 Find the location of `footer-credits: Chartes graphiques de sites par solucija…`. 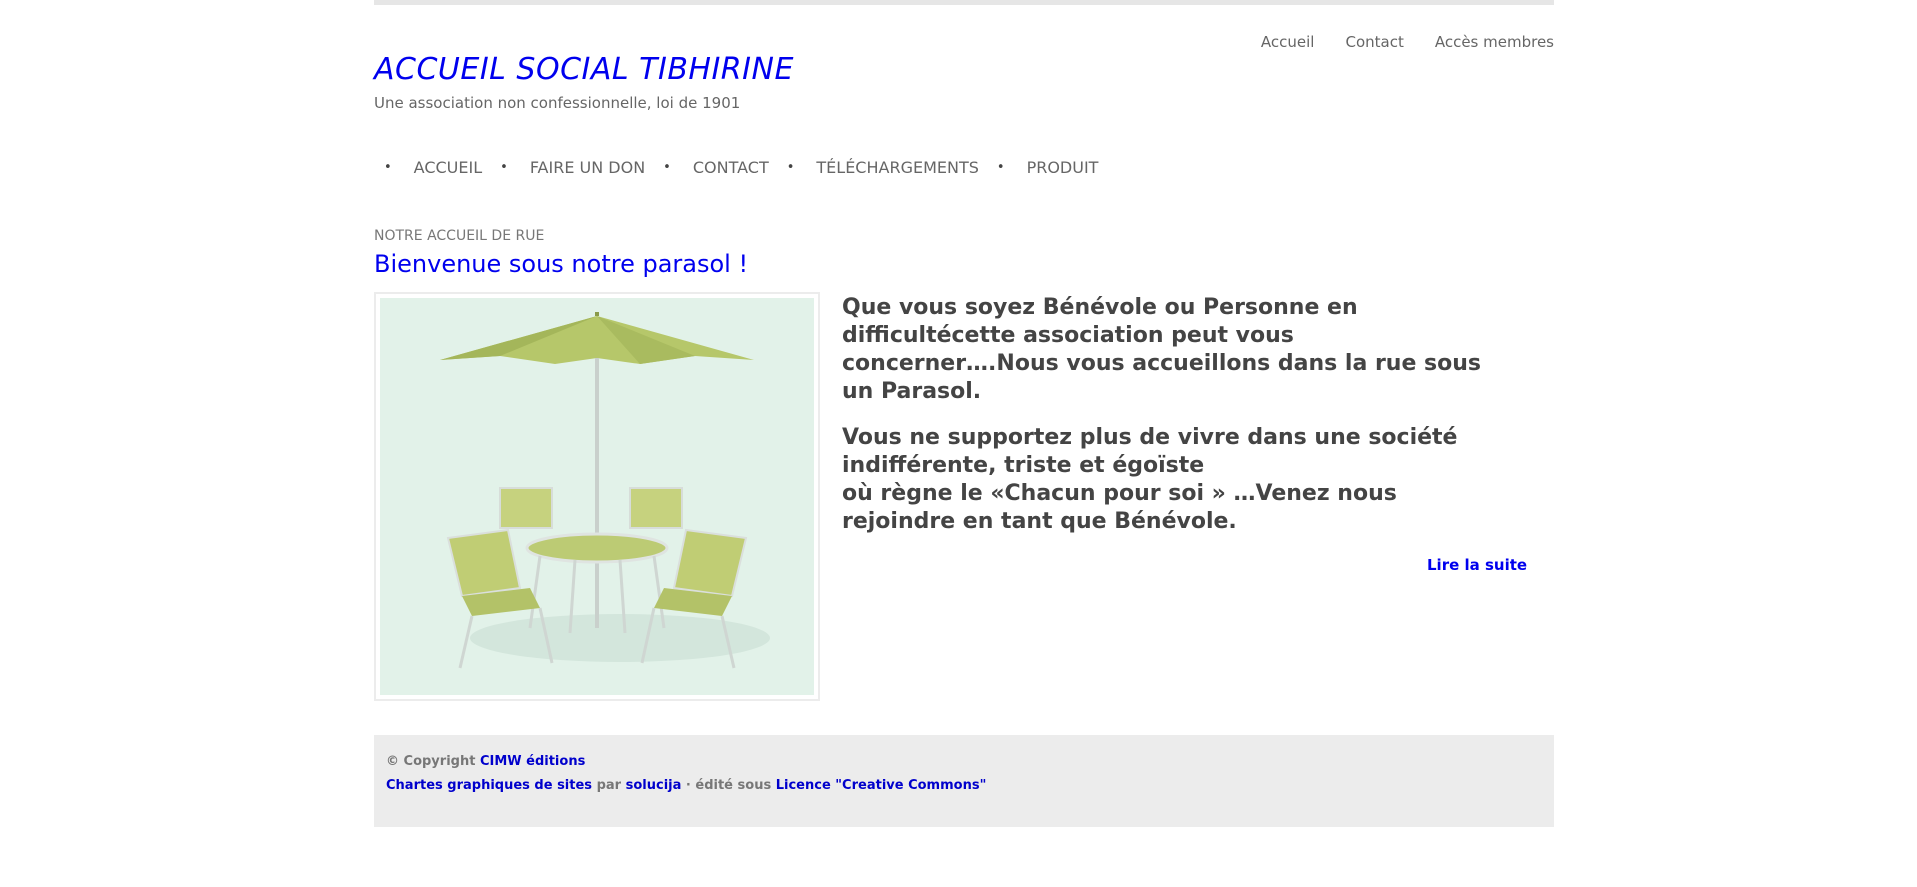

footer-credits: Chartes graphiques de sites par solucija… is located at coordinates (686, 785).